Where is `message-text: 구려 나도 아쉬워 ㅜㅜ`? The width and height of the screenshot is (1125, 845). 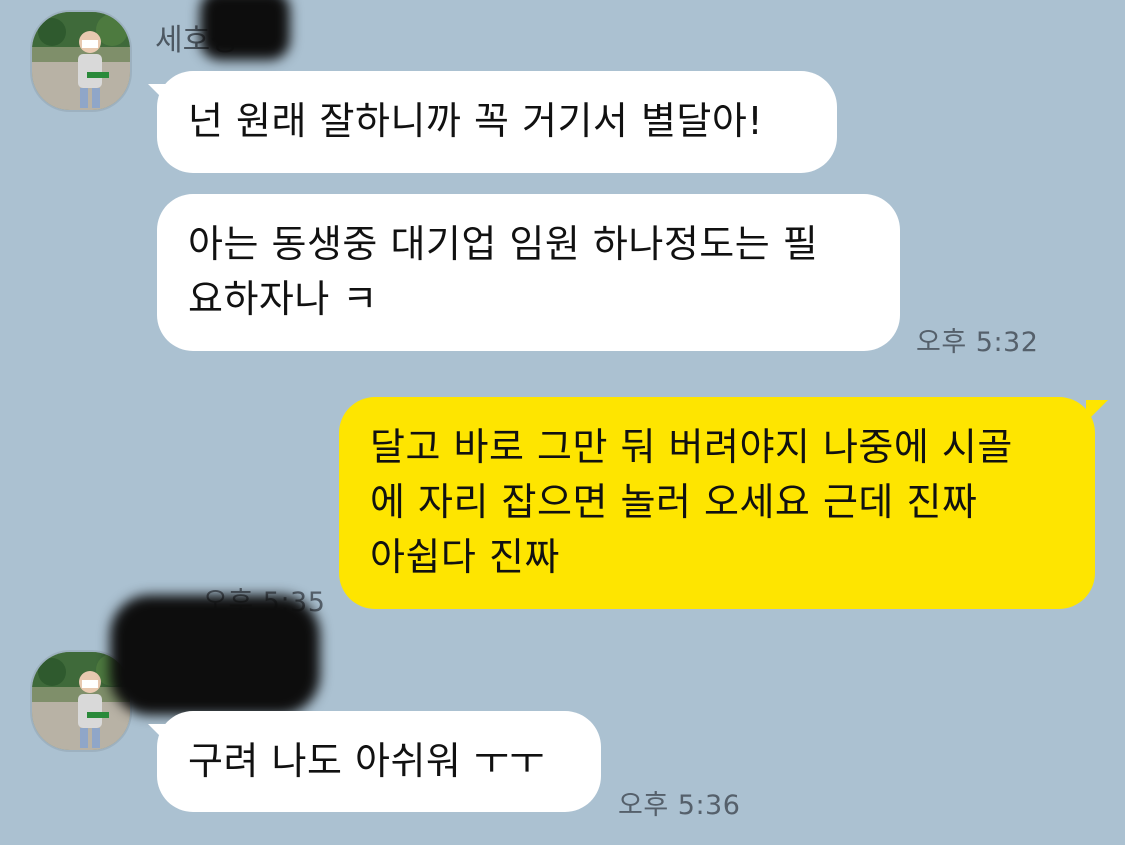
message-text: 구려 나도 아쉬워 ㅜㅜ is located at coordinates (366, 761).